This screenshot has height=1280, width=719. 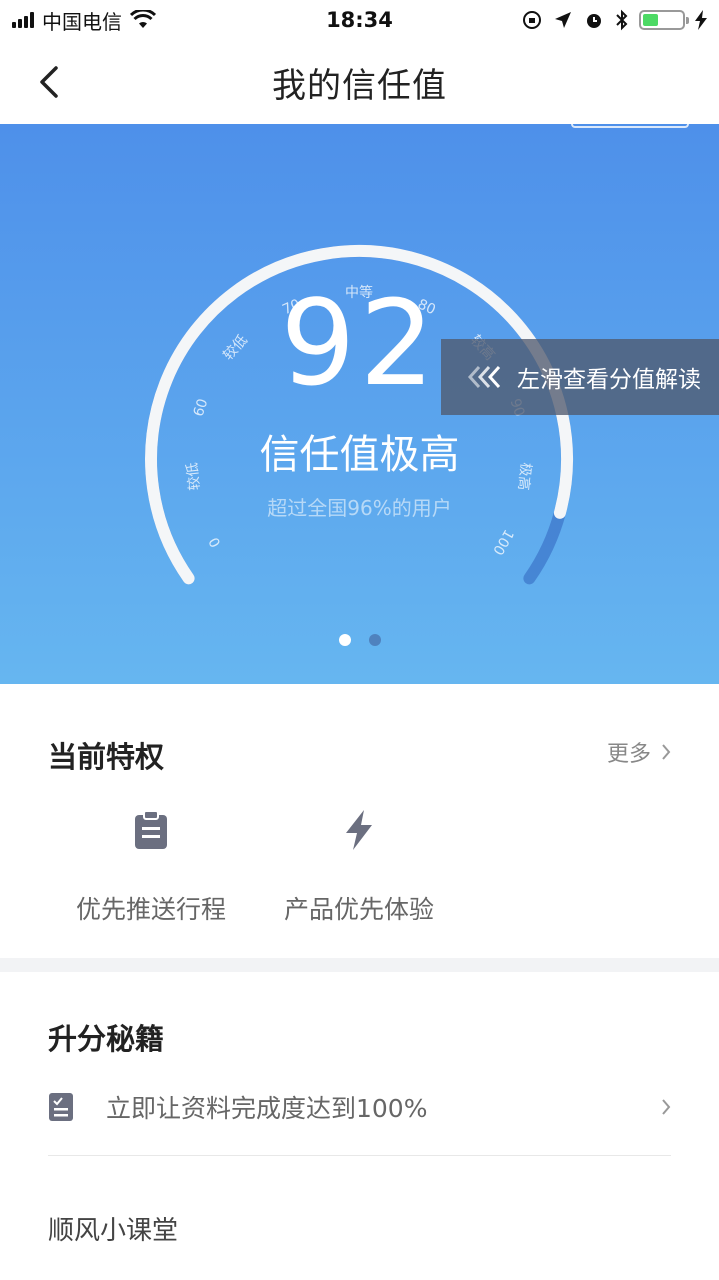 I want to click on section-divider, so click(x=359, y=965).